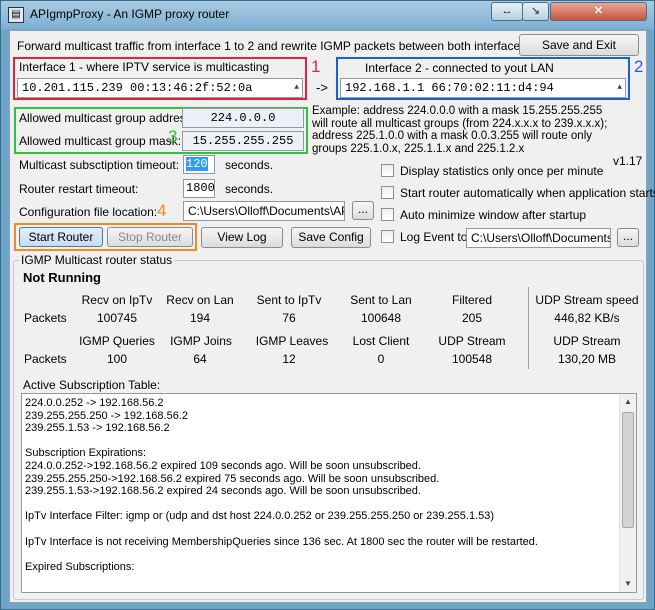 The image size is (655, 610). I want to click on log-event-checkbox, so click(387, 236).